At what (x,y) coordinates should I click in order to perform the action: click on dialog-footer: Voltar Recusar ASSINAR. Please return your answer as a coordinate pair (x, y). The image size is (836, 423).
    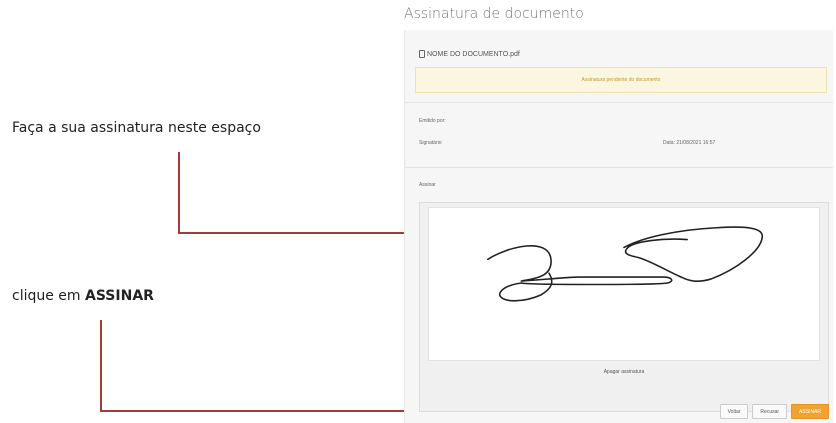
    Looking at the image, I should click on (774, 411).